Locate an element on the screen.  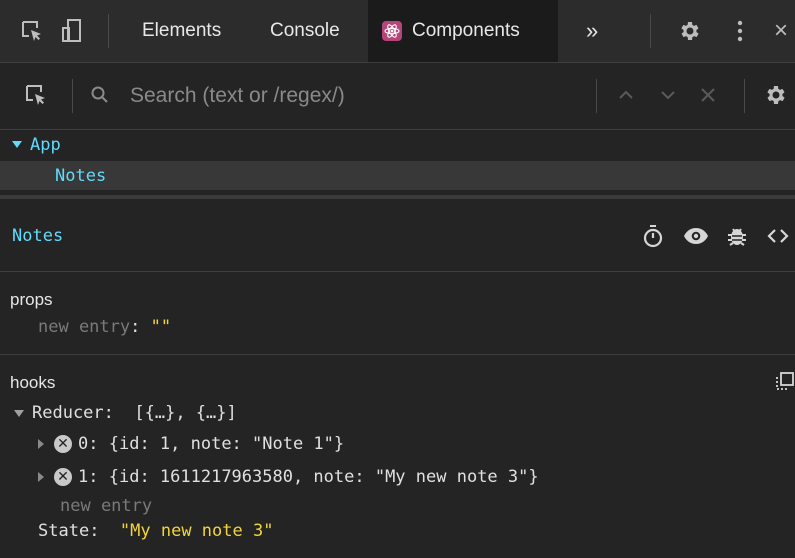
props-new-entry-row: new entry: "" is located at coordinates (104, 327).